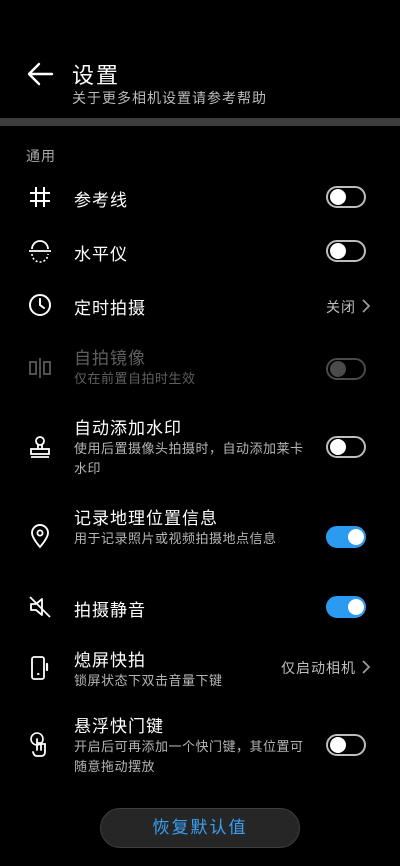 This screenshot has width=400, height=866. I want to click on setting-row-mute: 拍摄静音, so click(200, 607).